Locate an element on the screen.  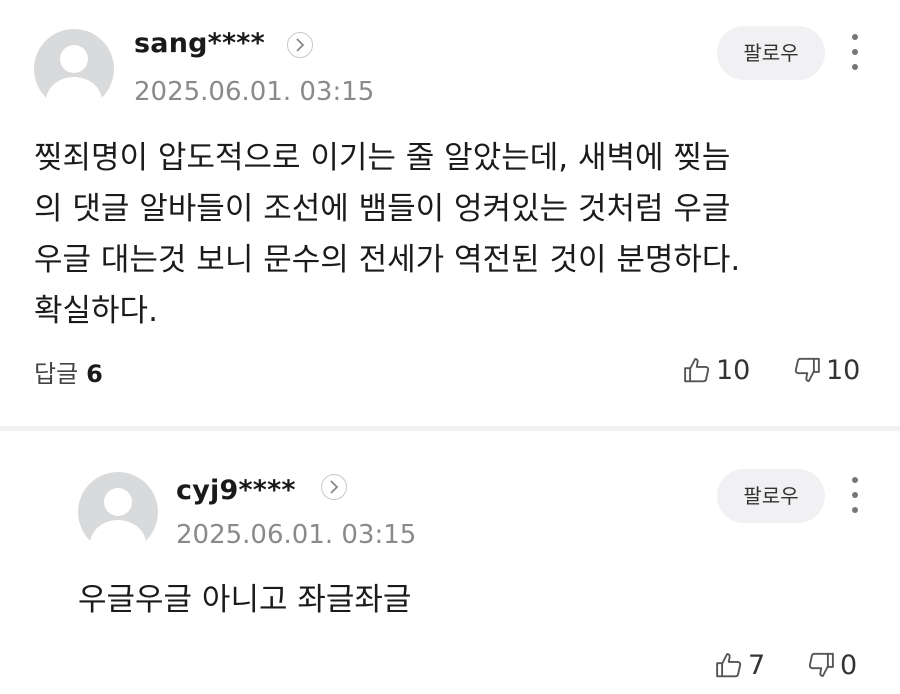
dislike-button: 10 is located at coordinates (826, 370).